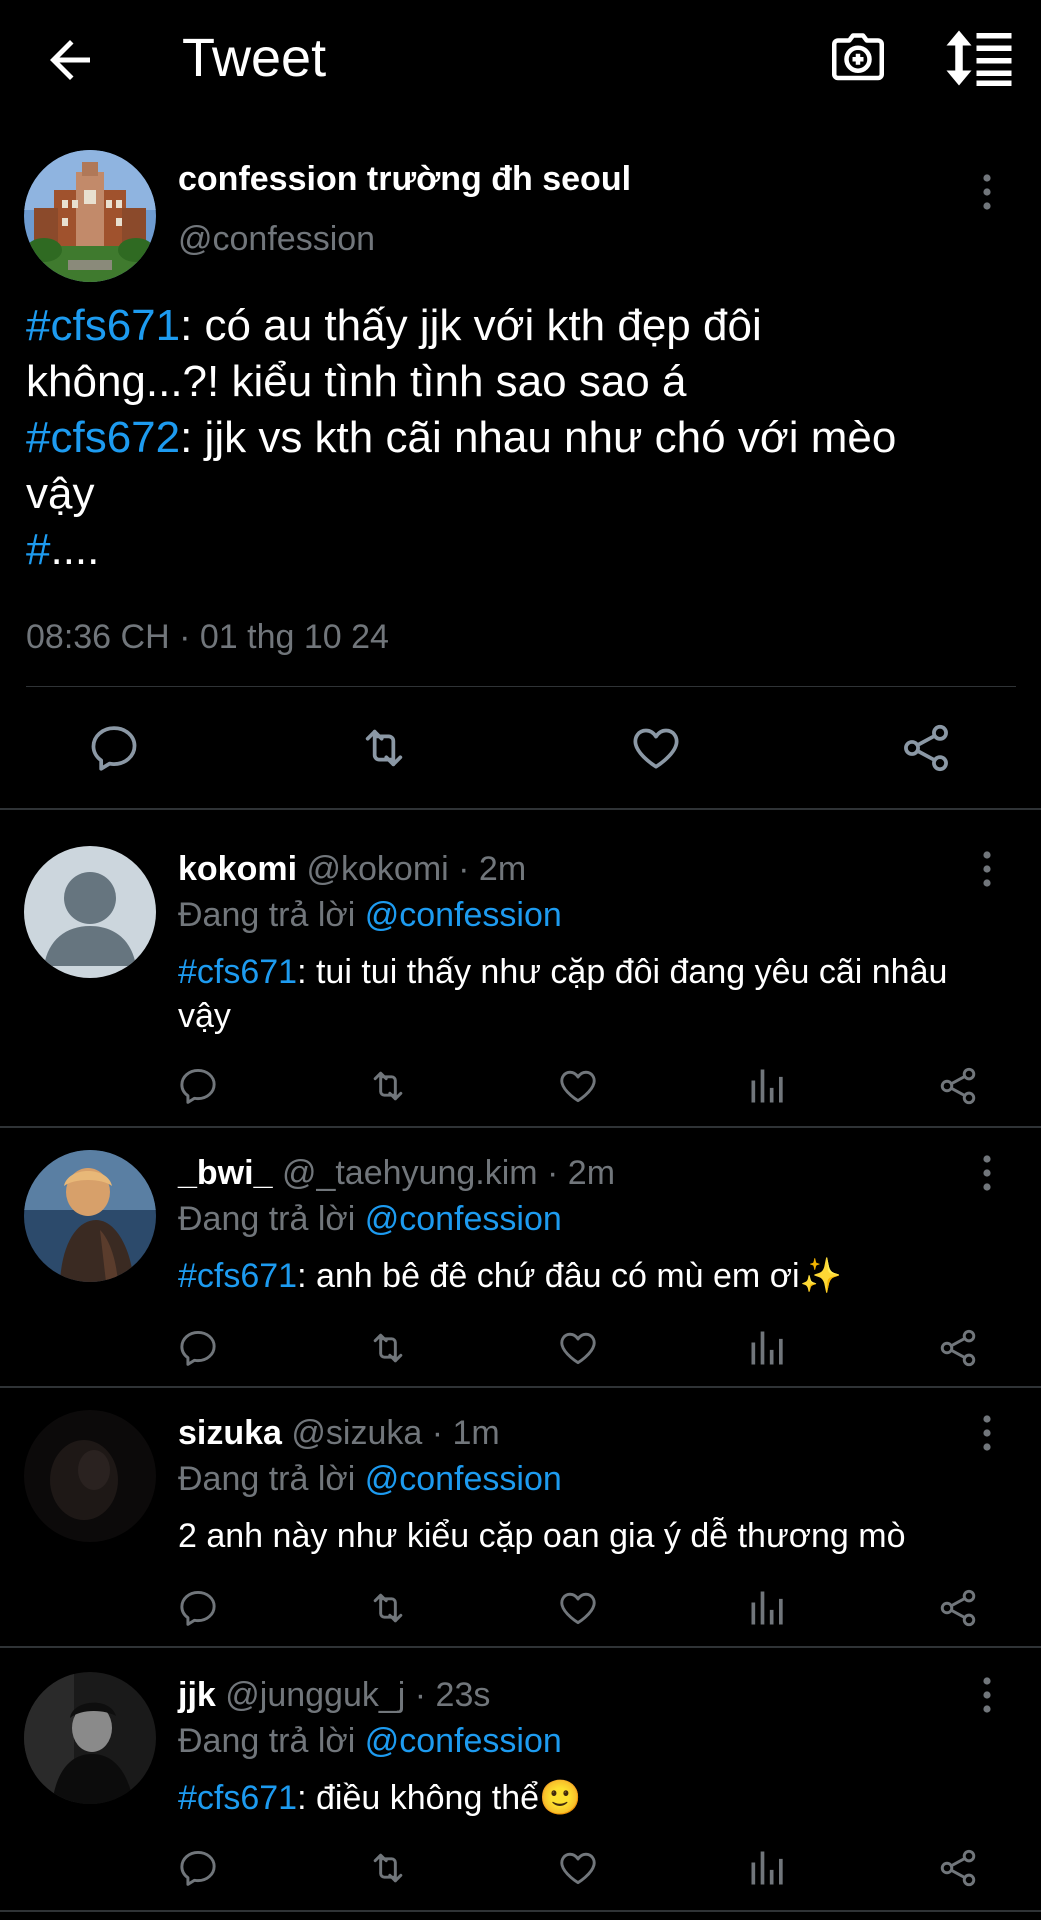  What do you see at coordinates (358, 1695) in the screenshot?
I see `reply-meta: @jungguk_j · 23s` at bounding box center [358, 1695].